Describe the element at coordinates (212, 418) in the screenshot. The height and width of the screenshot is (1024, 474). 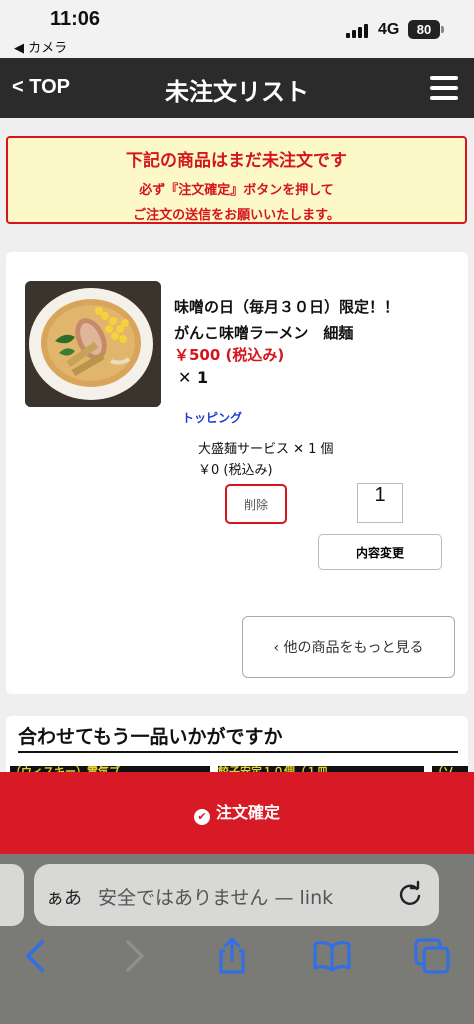
I see `topping-label: トッピング` at that location.